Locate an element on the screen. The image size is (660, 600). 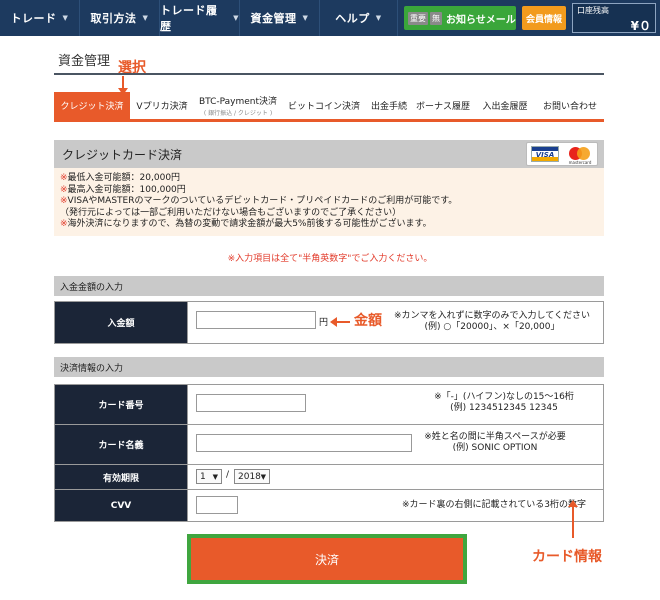
expiry-year-select: 2018 ▼ is located at coordinates (252, 476).